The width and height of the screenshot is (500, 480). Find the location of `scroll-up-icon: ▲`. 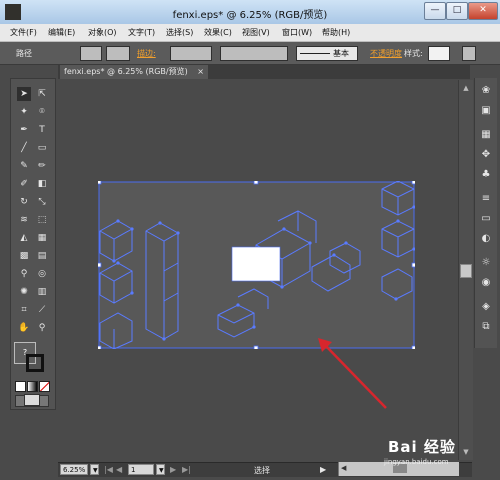

scroll-up-icon: ▲ is located at coordinates (466, 88).